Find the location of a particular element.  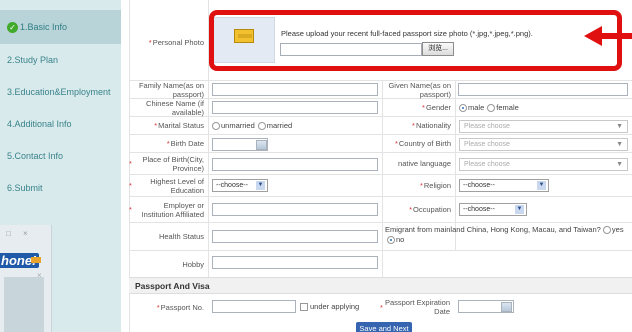

nationality-select-value: Please choose is located at coordinates (487, 126).